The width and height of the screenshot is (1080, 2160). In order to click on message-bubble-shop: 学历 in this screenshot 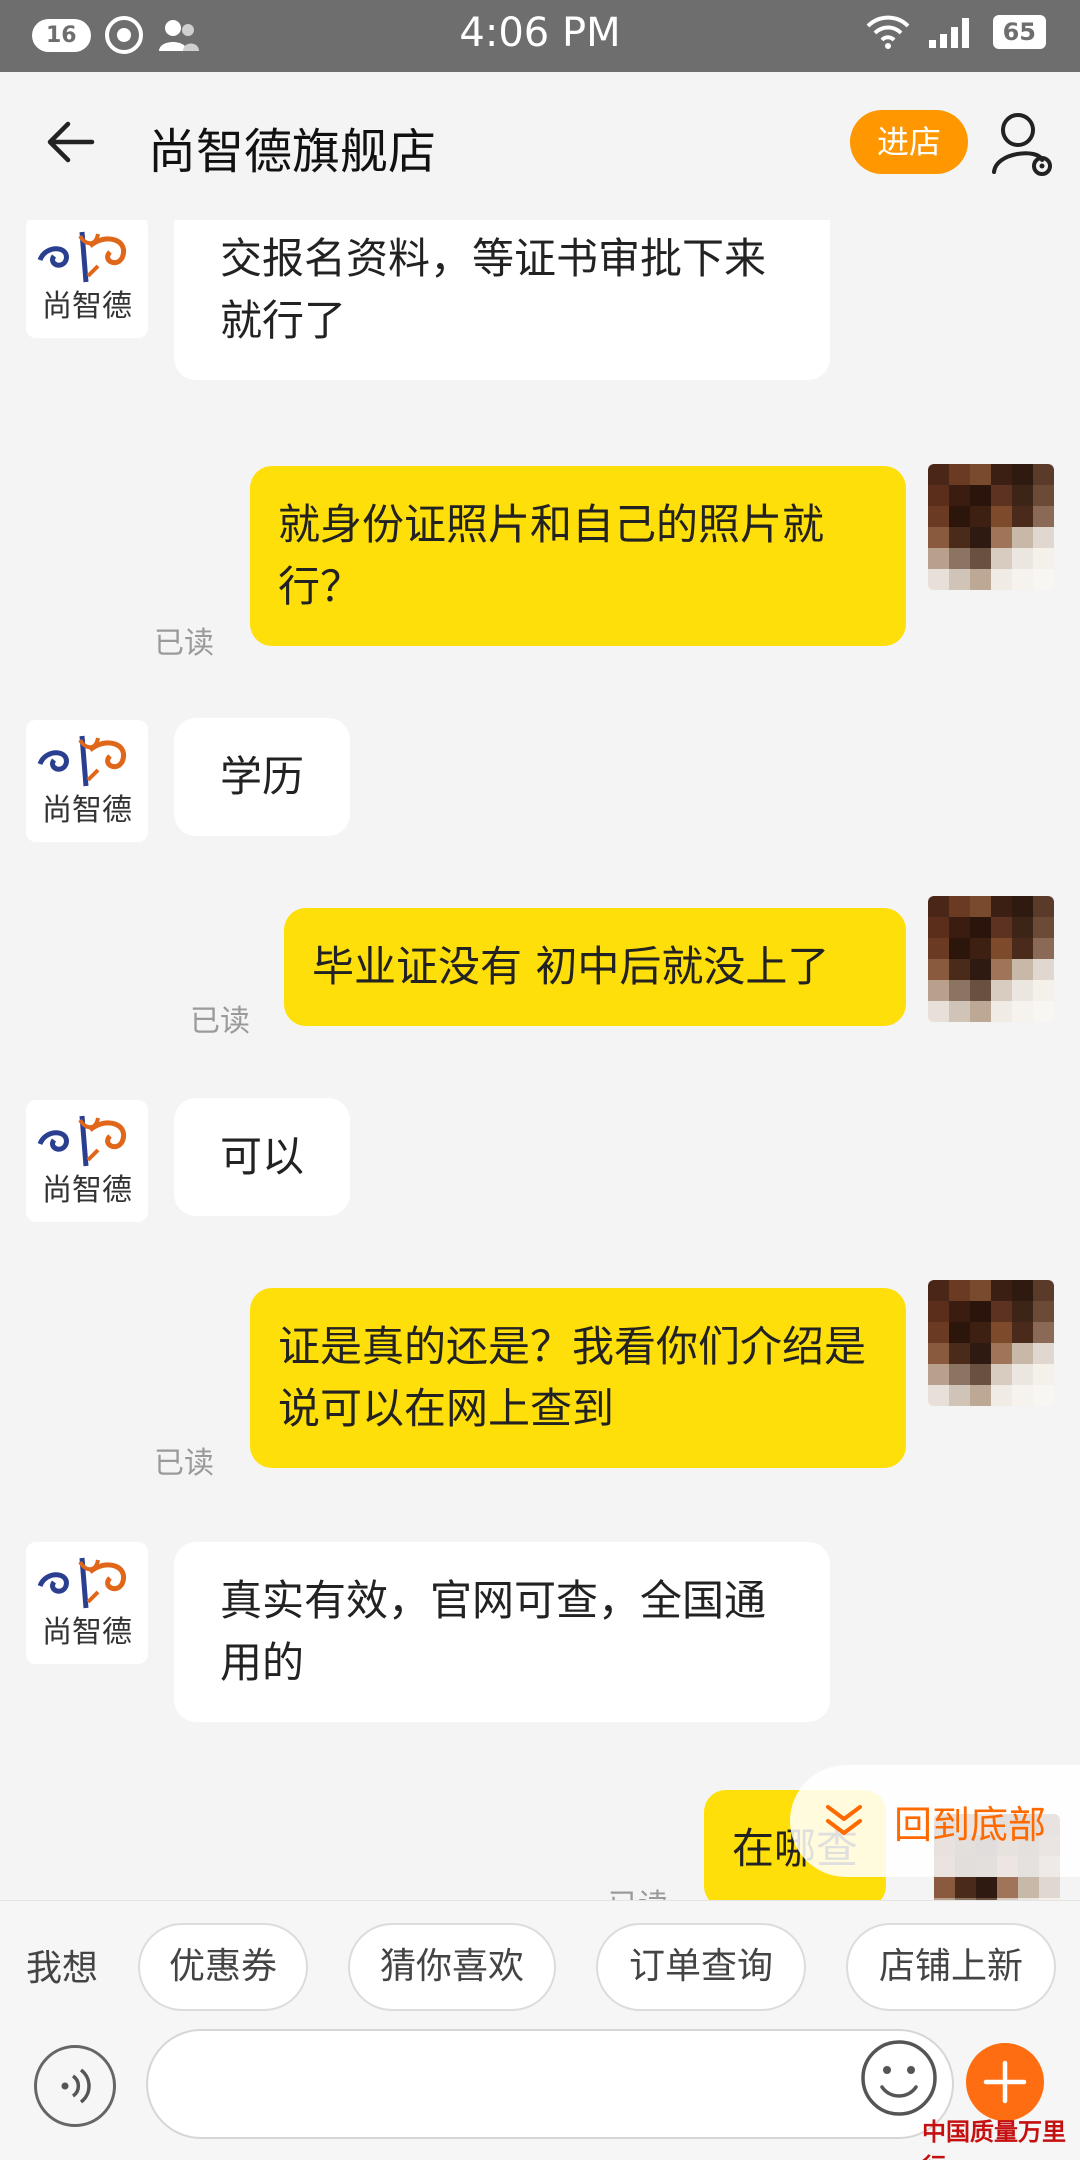, I will do `click(262, 777)`.